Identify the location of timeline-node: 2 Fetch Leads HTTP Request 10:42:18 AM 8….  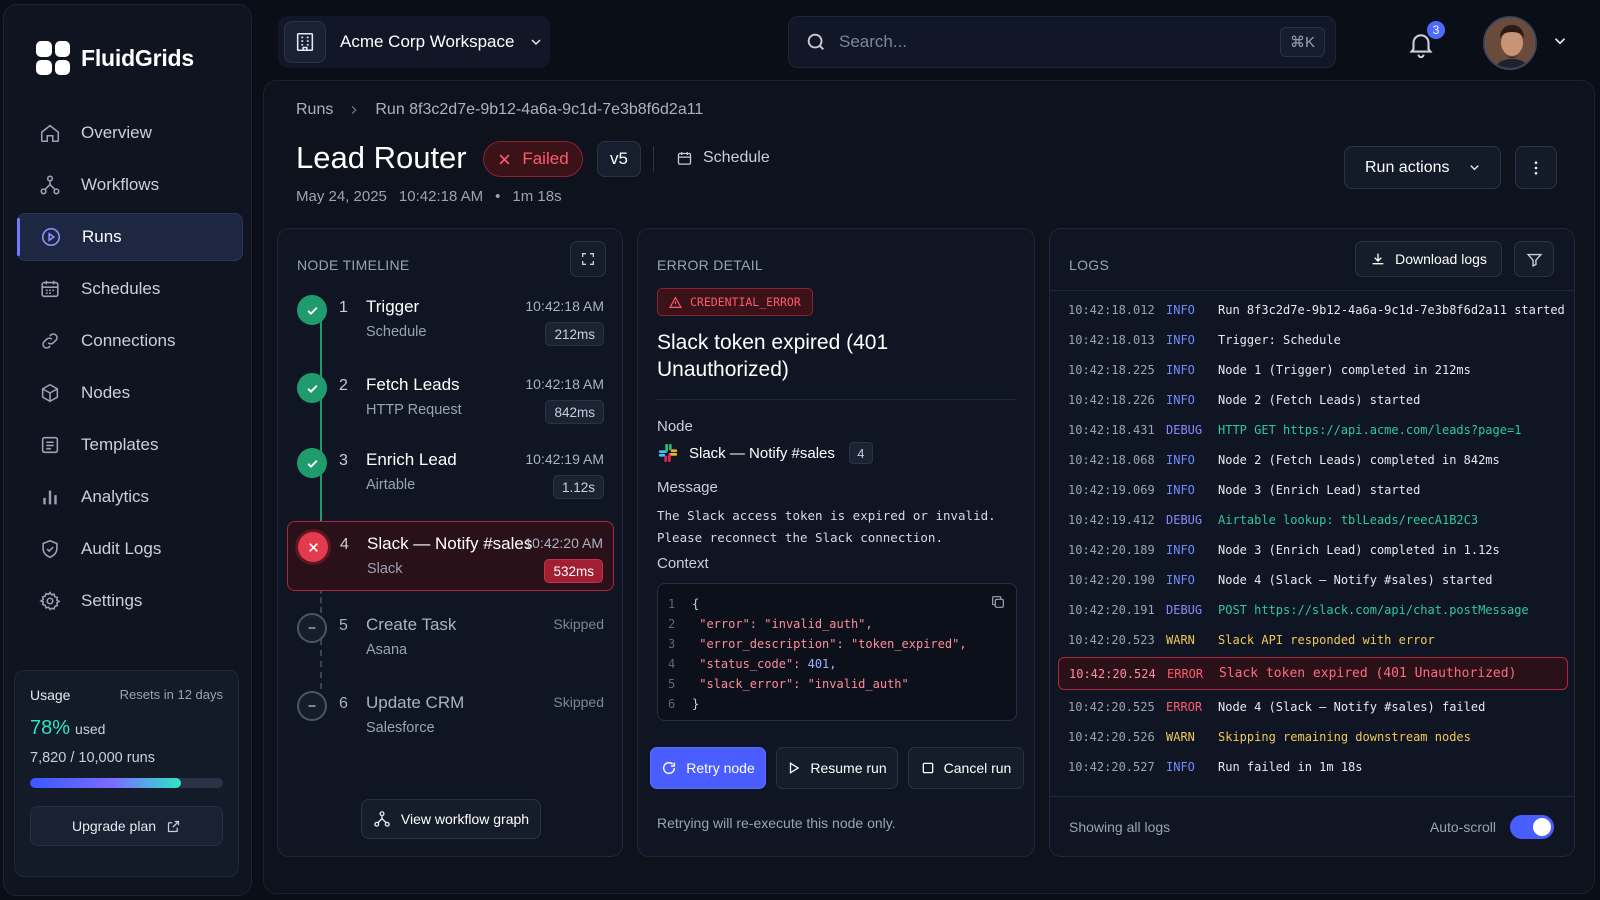
(450, 397).